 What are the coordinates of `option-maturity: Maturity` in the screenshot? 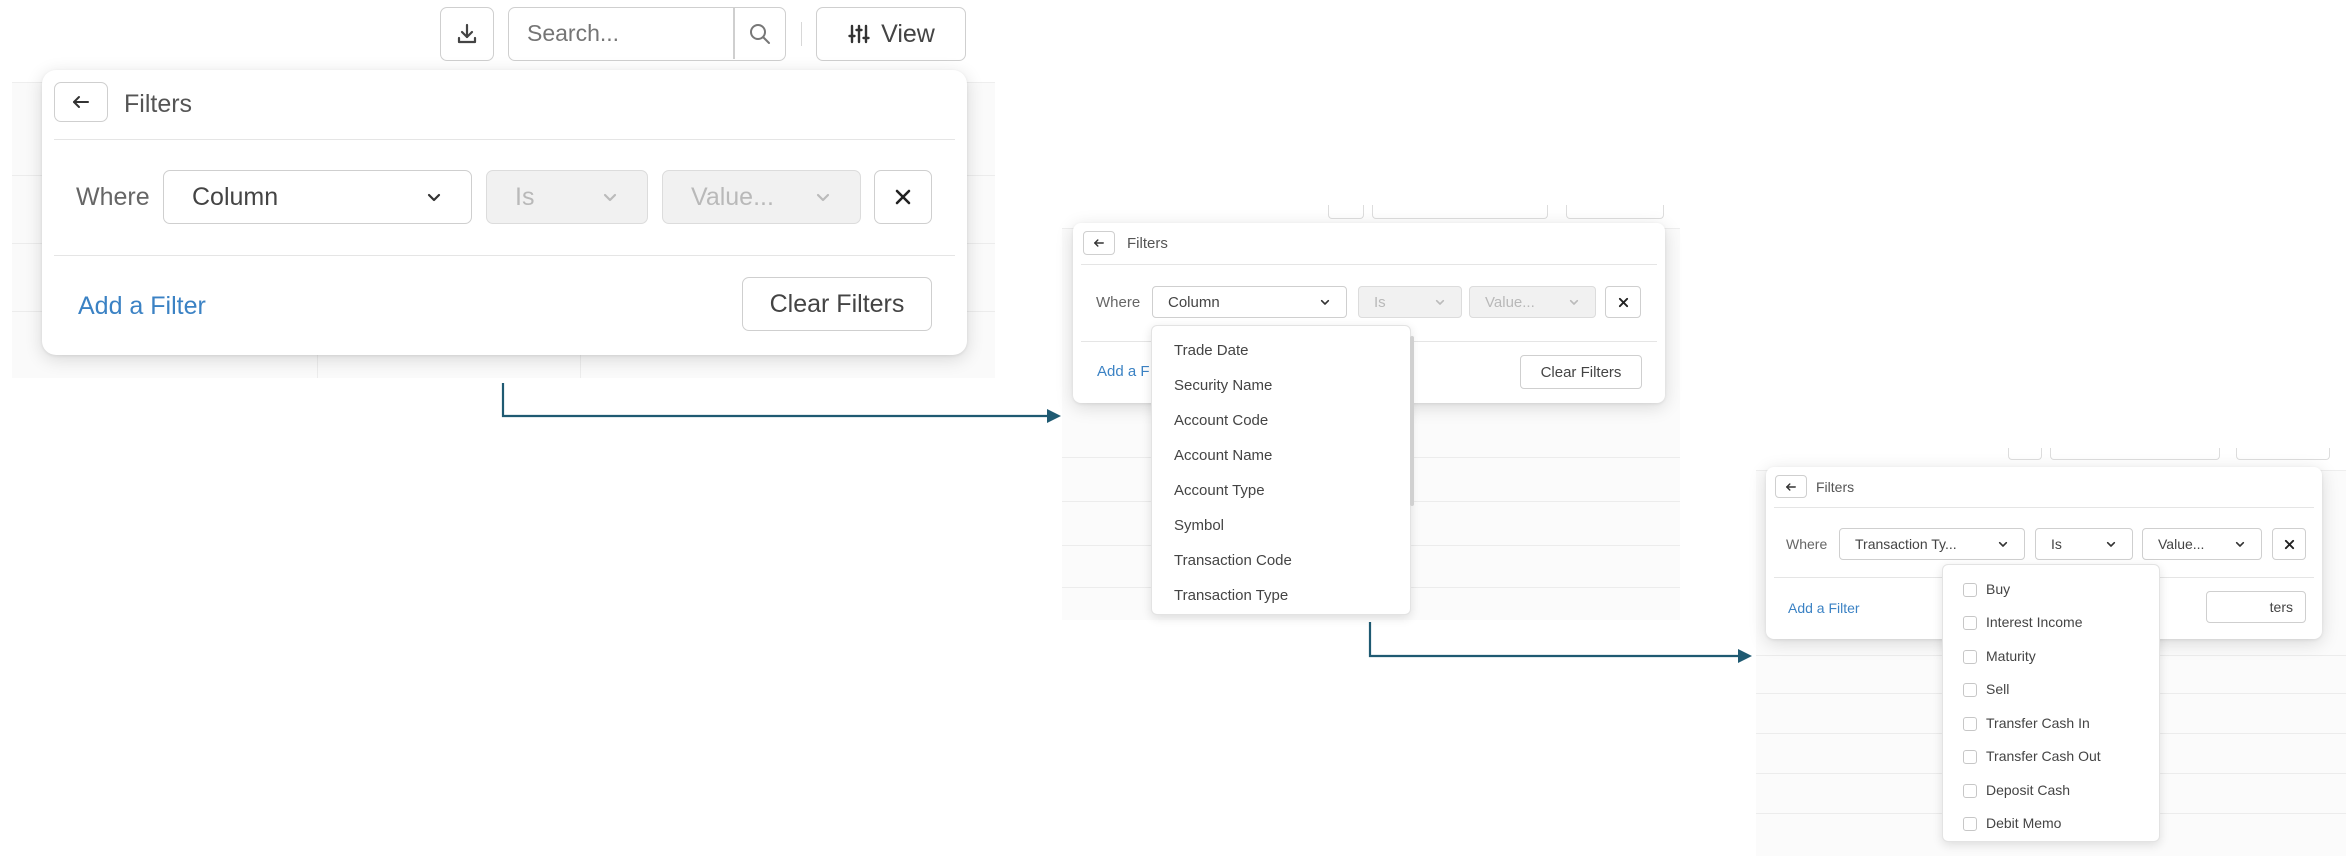 It's located at (2061, 656).